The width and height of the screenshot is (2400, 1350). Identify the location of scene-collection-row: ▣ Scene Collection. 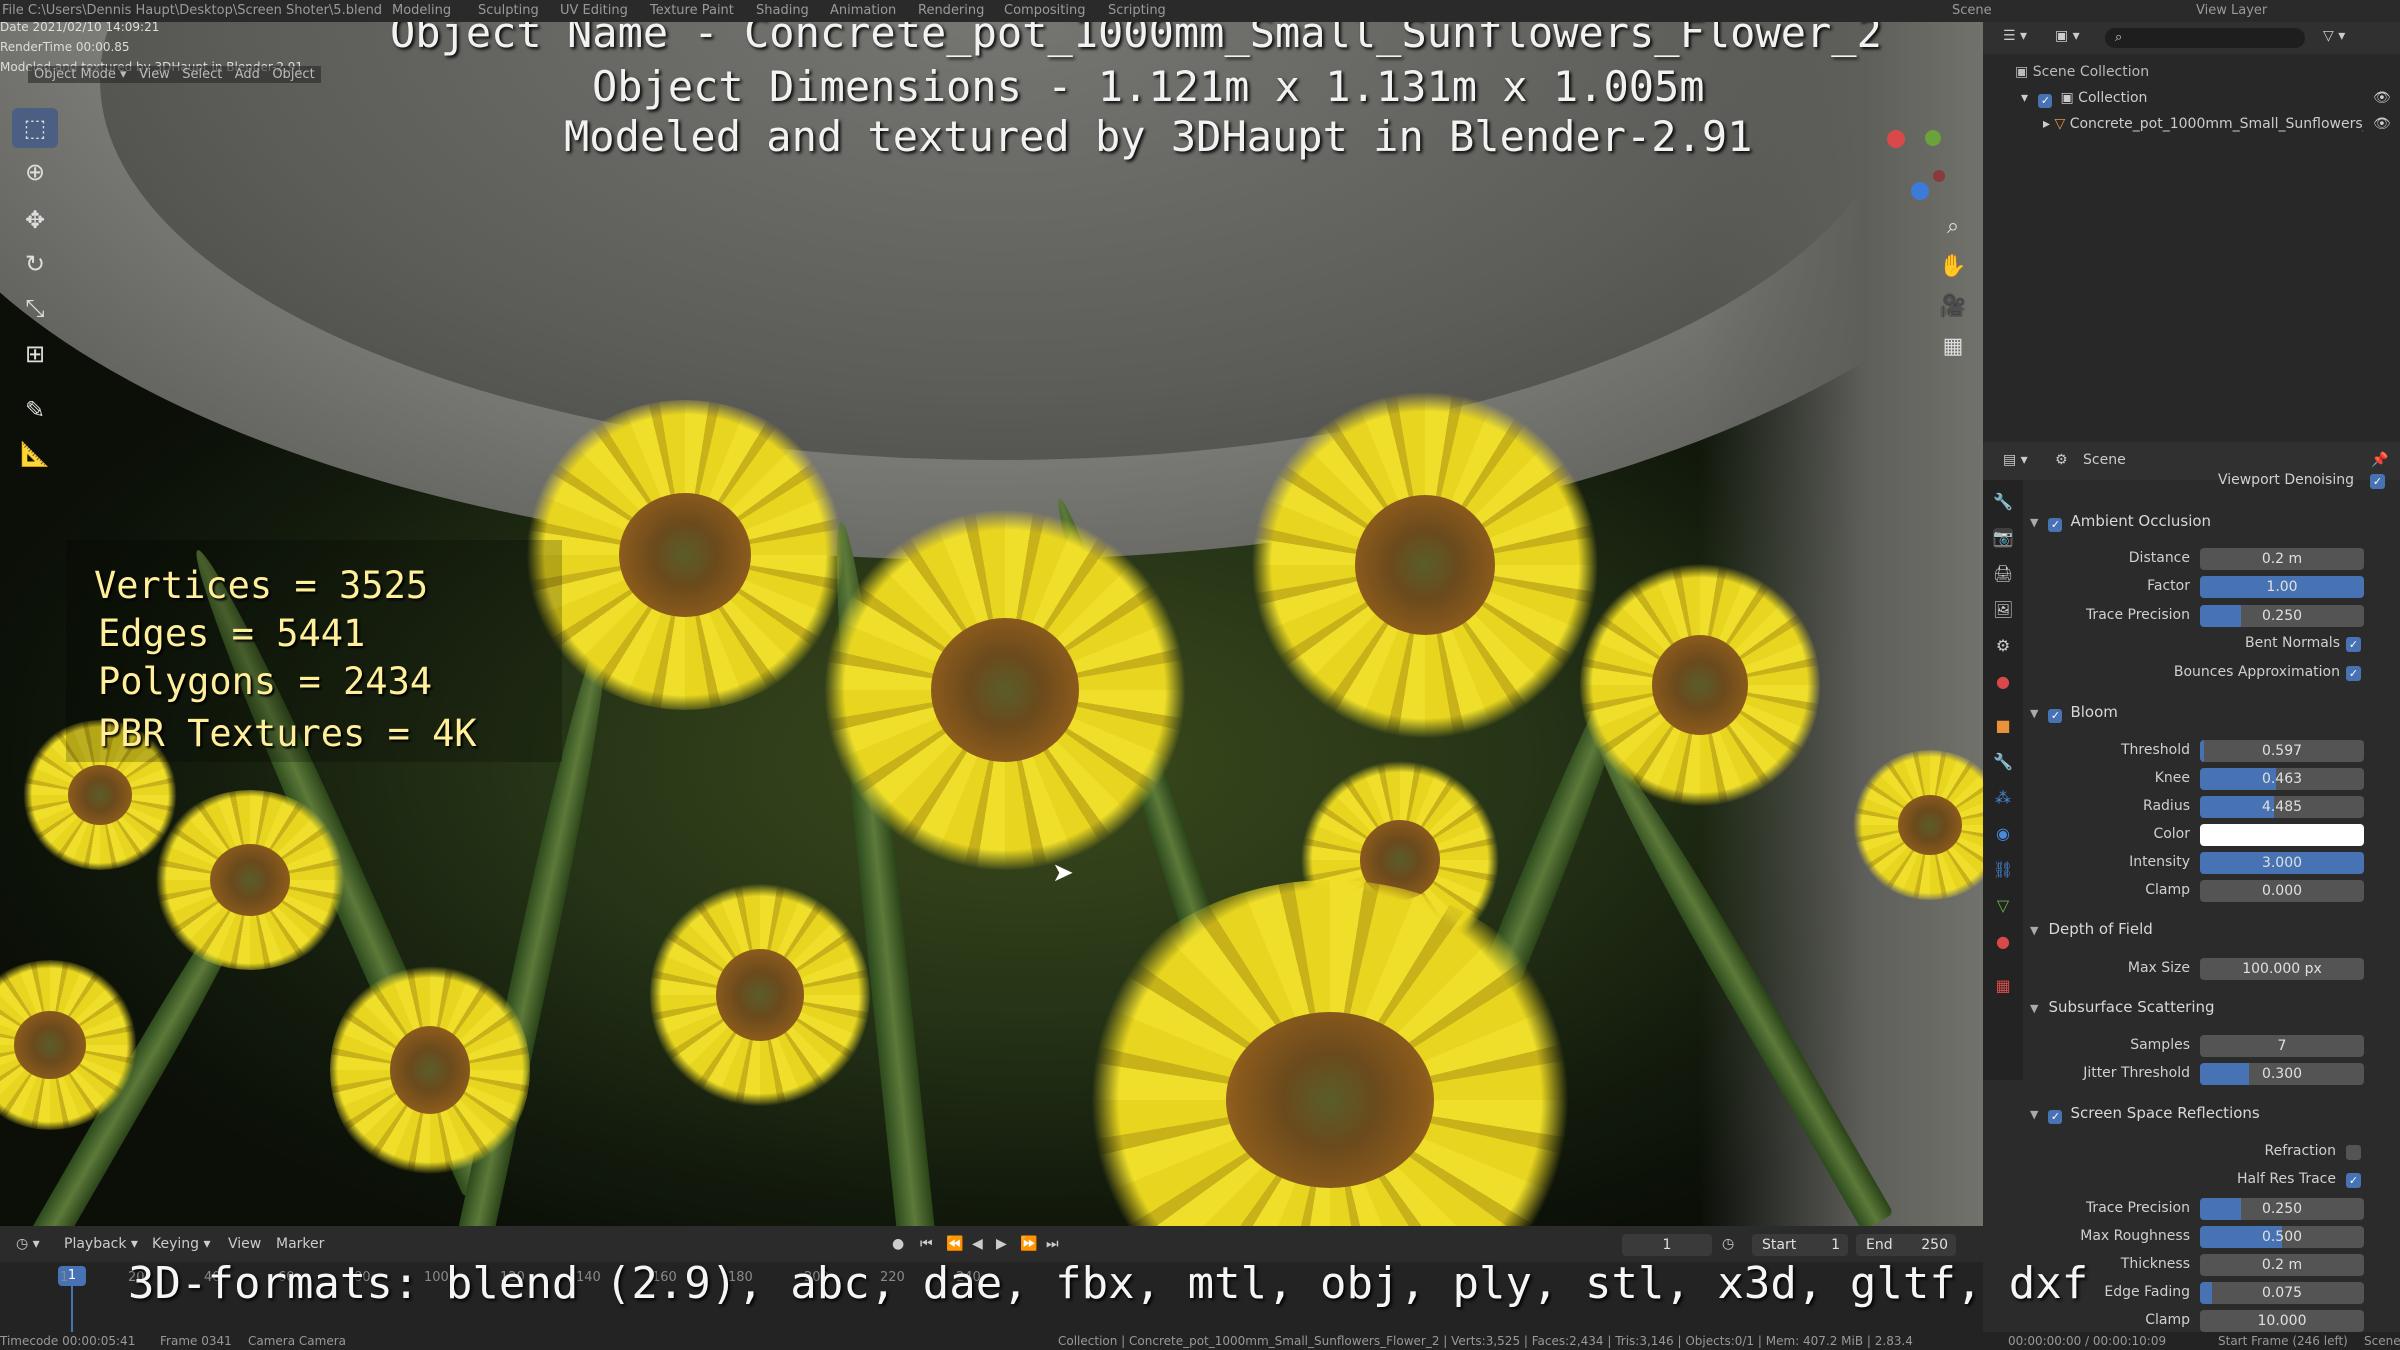
(2082, 72).